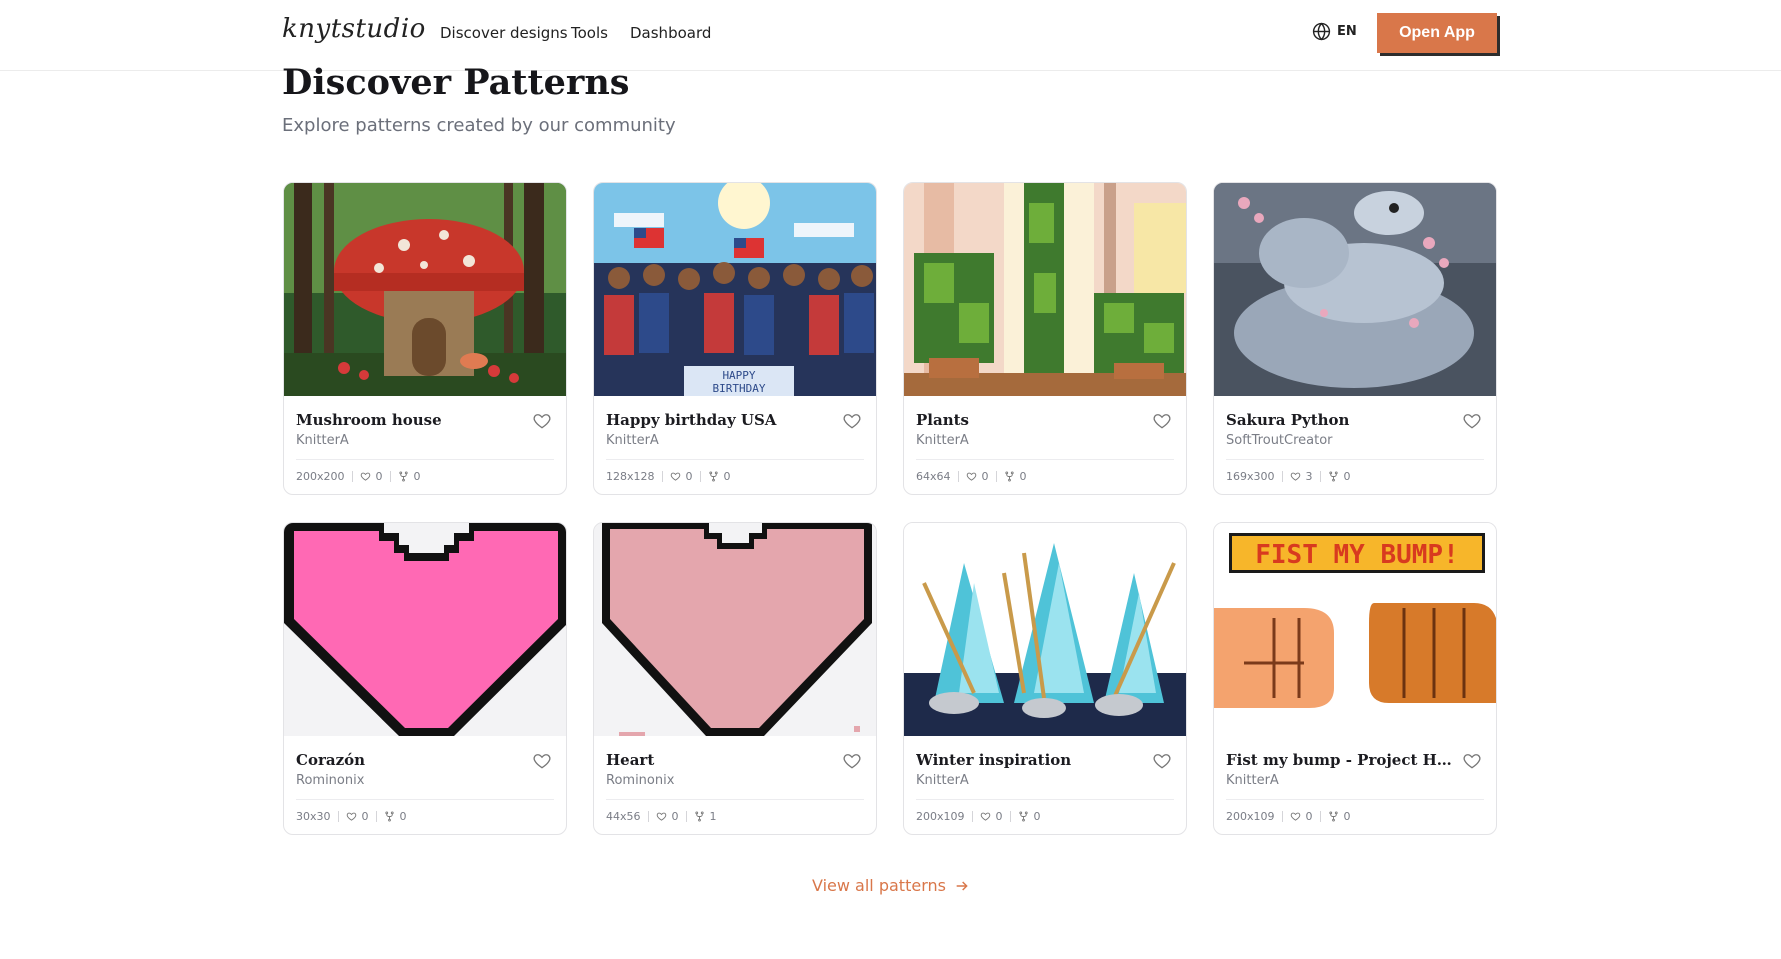 This screenshot has width=1781, height=959. What do you see at coordinates (504, 33) in the screenshot?
I see `nav-link-discover-designs: Discover designs` at bounding box center [504, 33].